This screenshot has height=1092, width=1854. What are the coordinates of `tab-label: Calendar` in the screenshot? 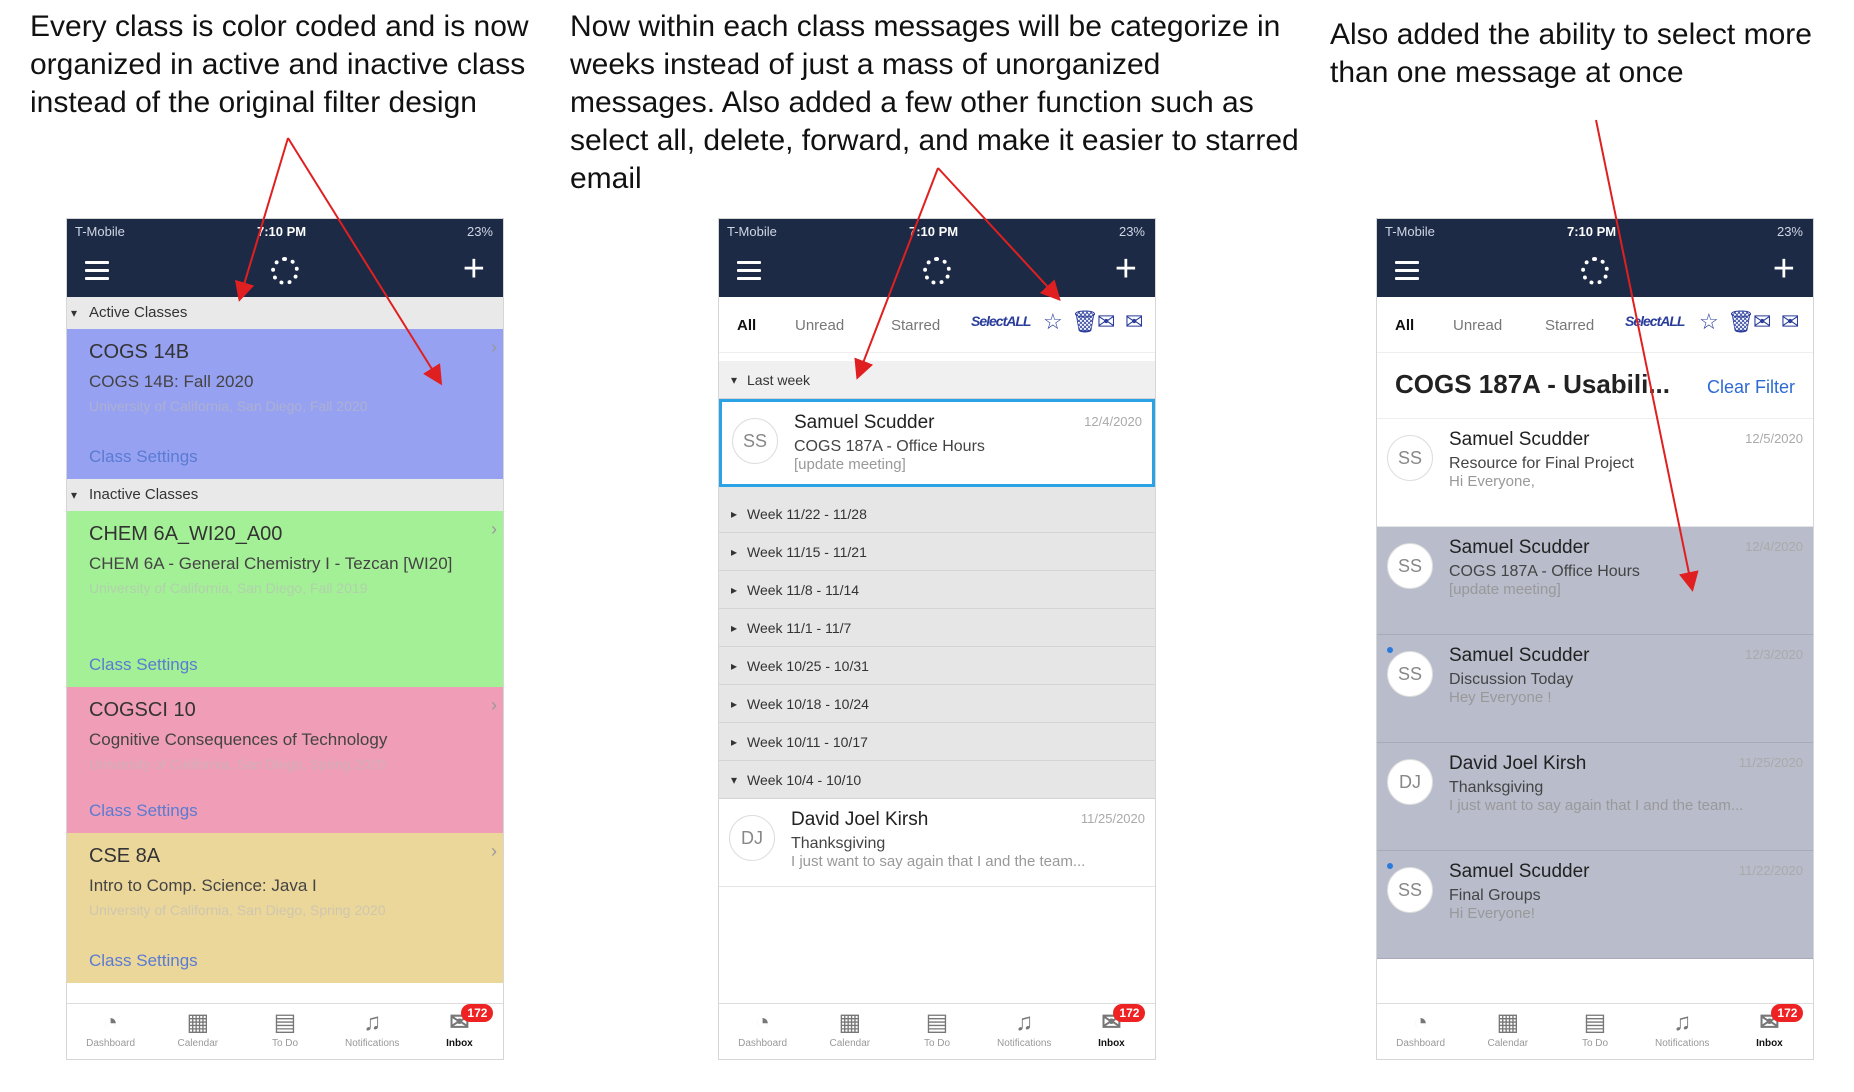 It's located at (1508, 1043).